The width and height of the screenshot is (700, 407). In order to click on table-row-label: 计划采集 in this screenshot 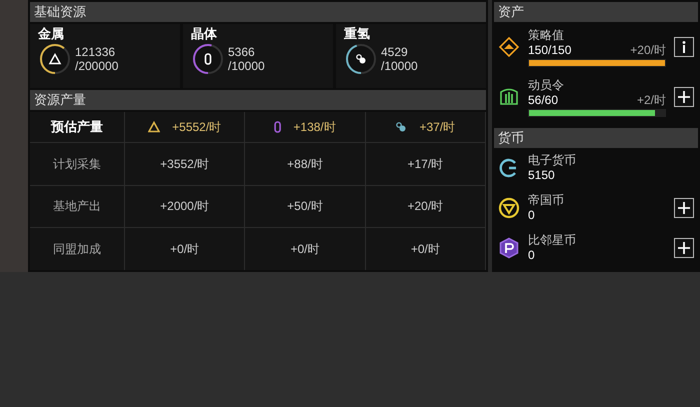, I will do `click(77, 163)`.